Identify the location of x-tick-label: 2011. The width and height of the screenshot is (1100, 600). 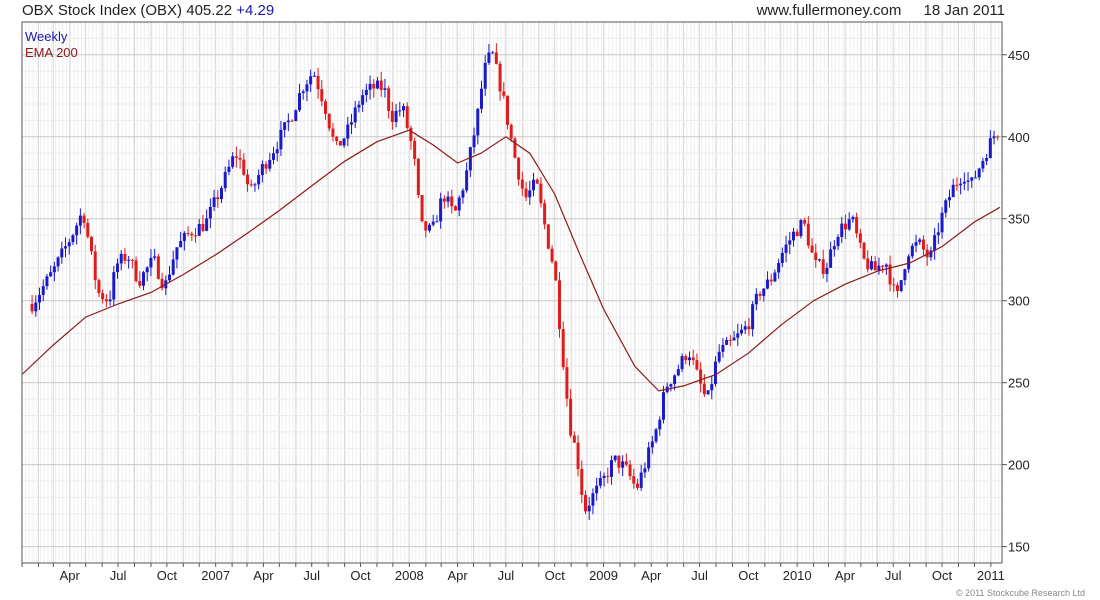
(991, 575).